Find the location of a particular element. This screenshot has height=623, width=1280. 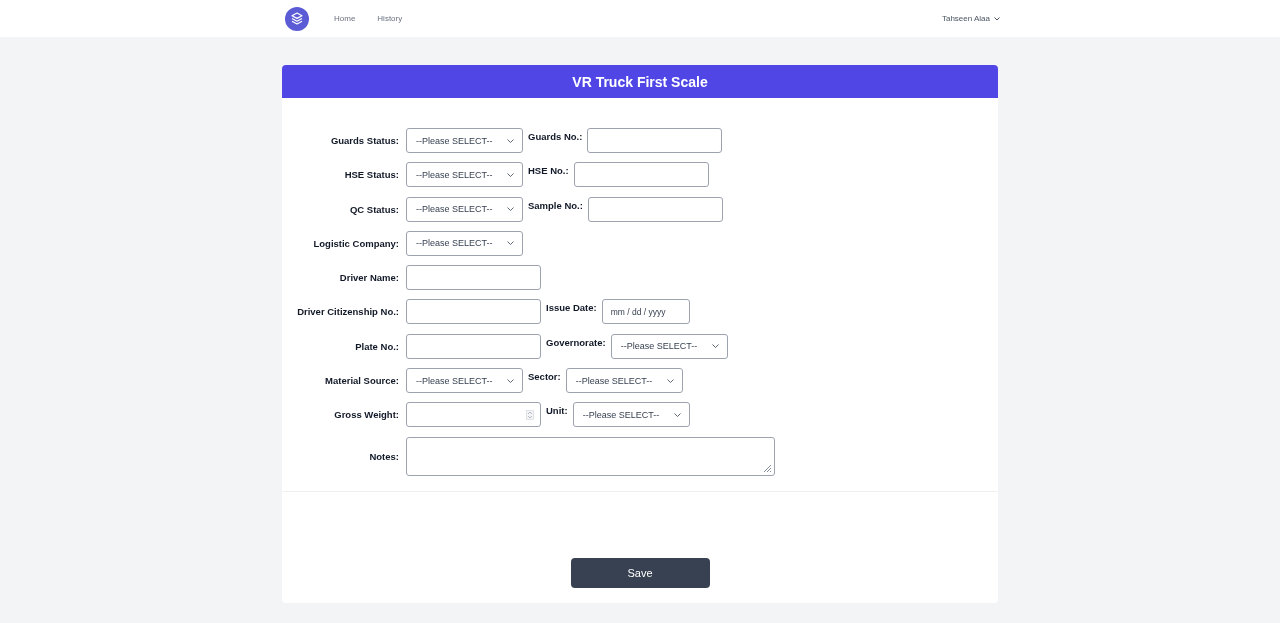

number-input is located at coordinates (473, 415).